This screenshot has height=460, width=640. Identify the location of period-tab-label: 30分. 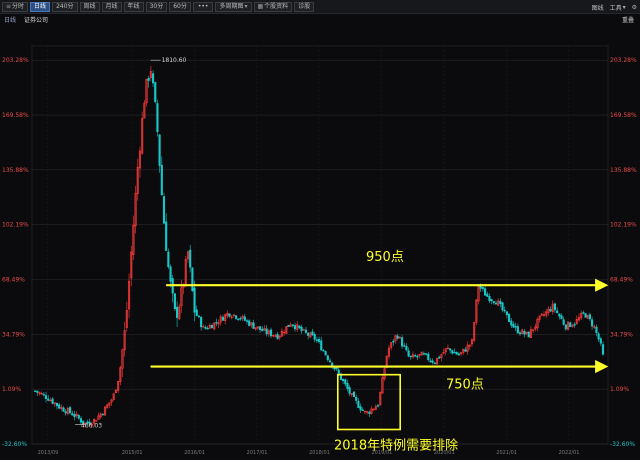
(156, 6).